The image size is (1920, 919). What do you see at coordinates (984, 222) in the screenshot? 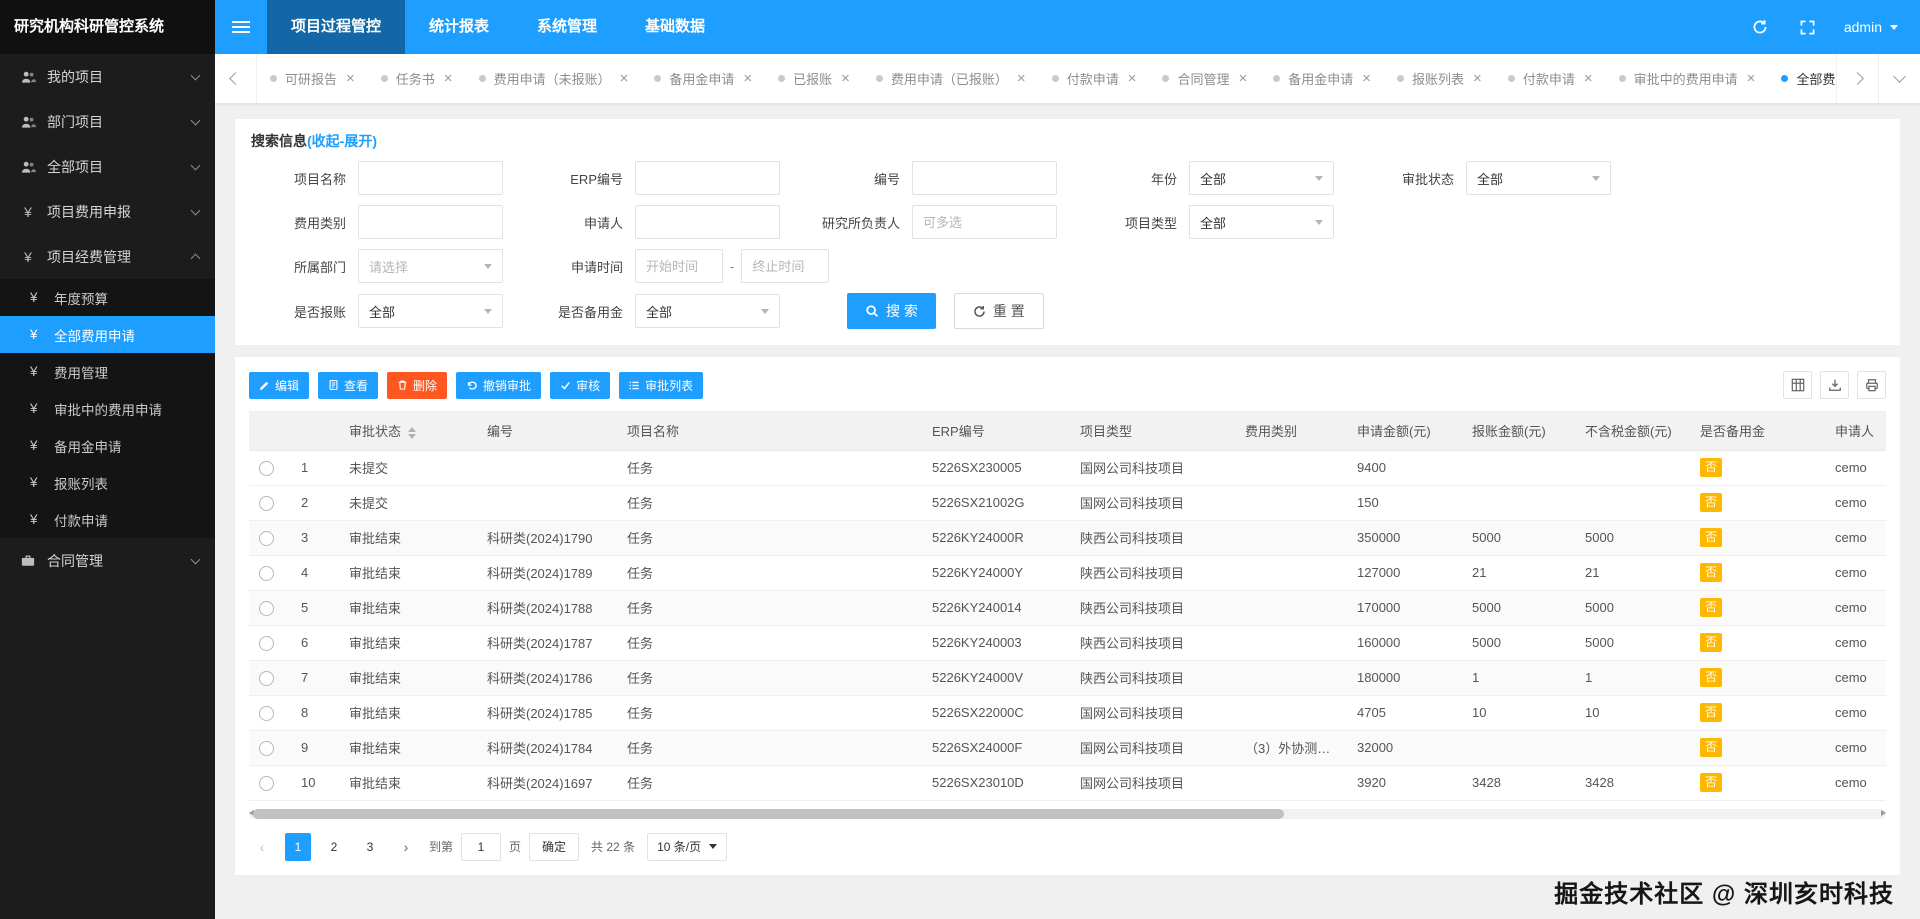
I see `institute-leader-input` at bounding box center [984, 222].